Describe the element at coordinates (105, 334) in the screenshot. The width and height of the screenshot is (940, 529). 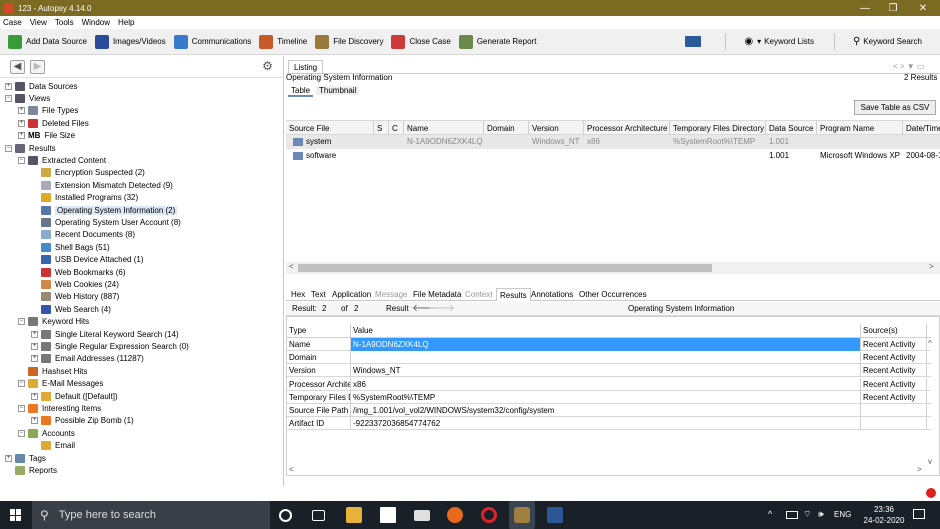
I see `tree-item-single-literal-keyword-search-14: + Single Literal Keyword Search (14)` at that location.